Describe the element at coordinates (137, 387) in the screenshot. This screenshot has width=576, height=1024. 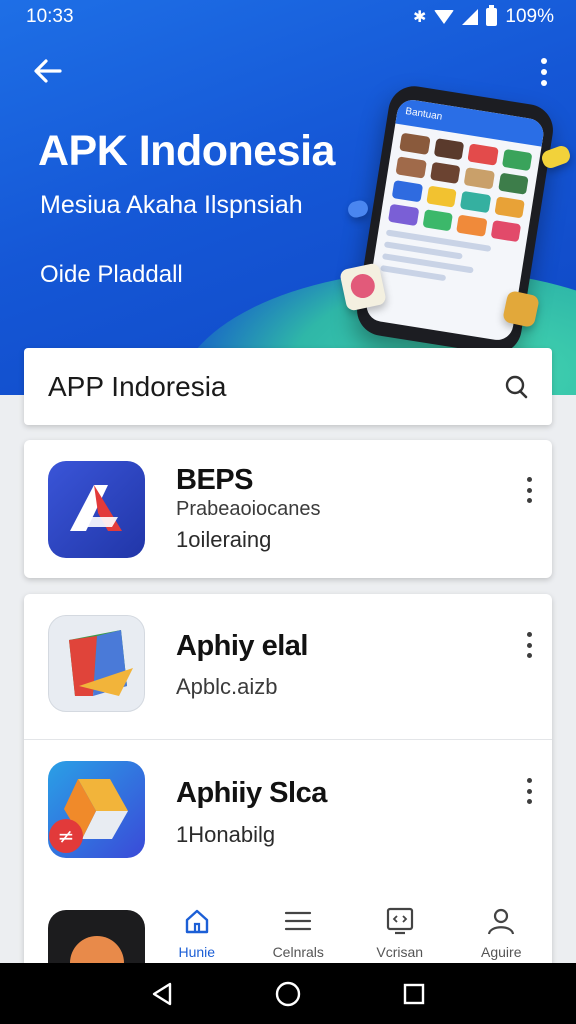
I see `search-input: APP Indoresia` at that location.